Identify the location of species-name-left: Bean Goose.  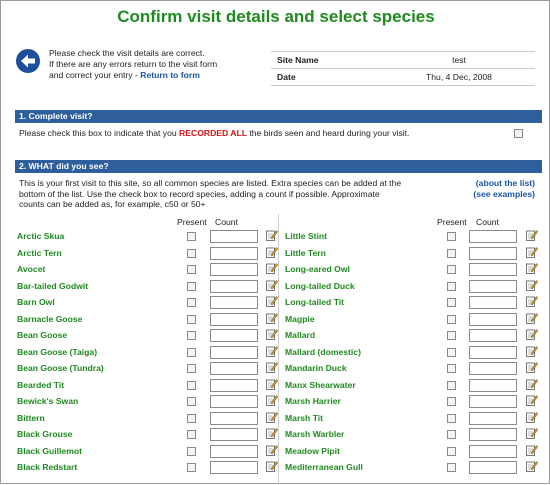
(42, 335).